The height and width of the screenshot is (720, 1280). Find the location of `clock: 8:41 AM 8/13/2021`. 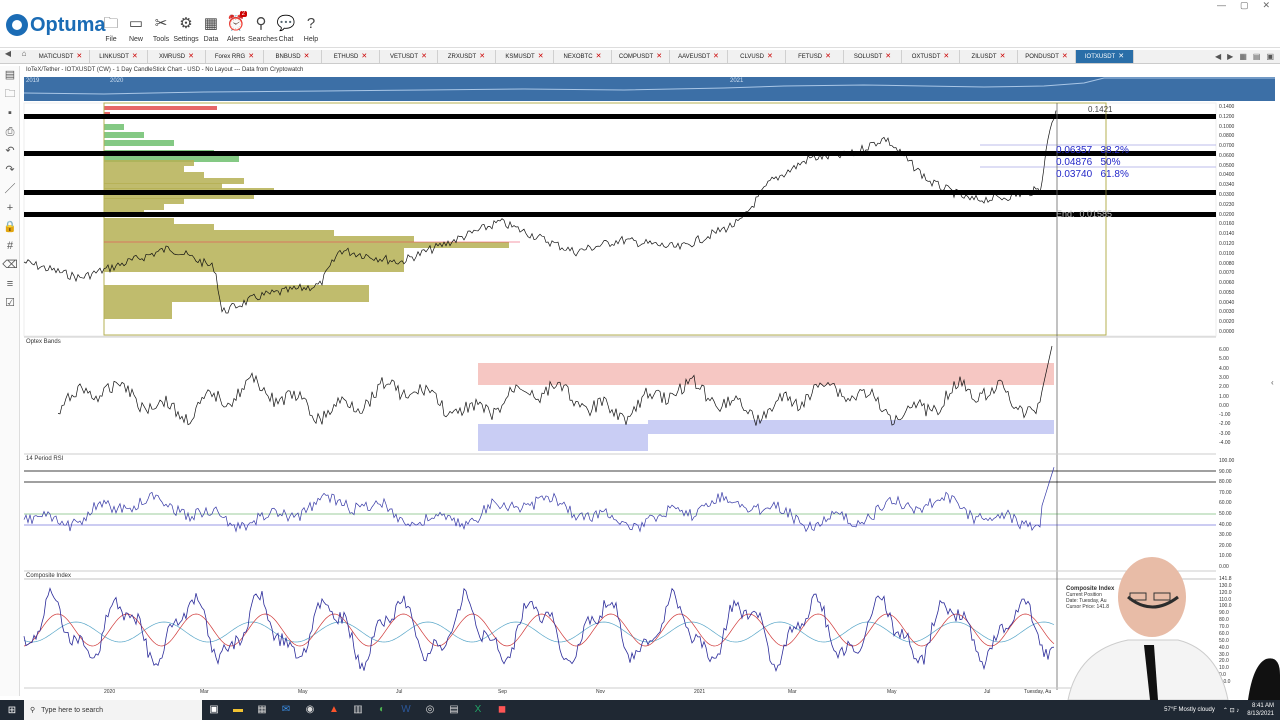

clock: 8:41 AM 8/13/2021 is located at coordinates (1260, 710).